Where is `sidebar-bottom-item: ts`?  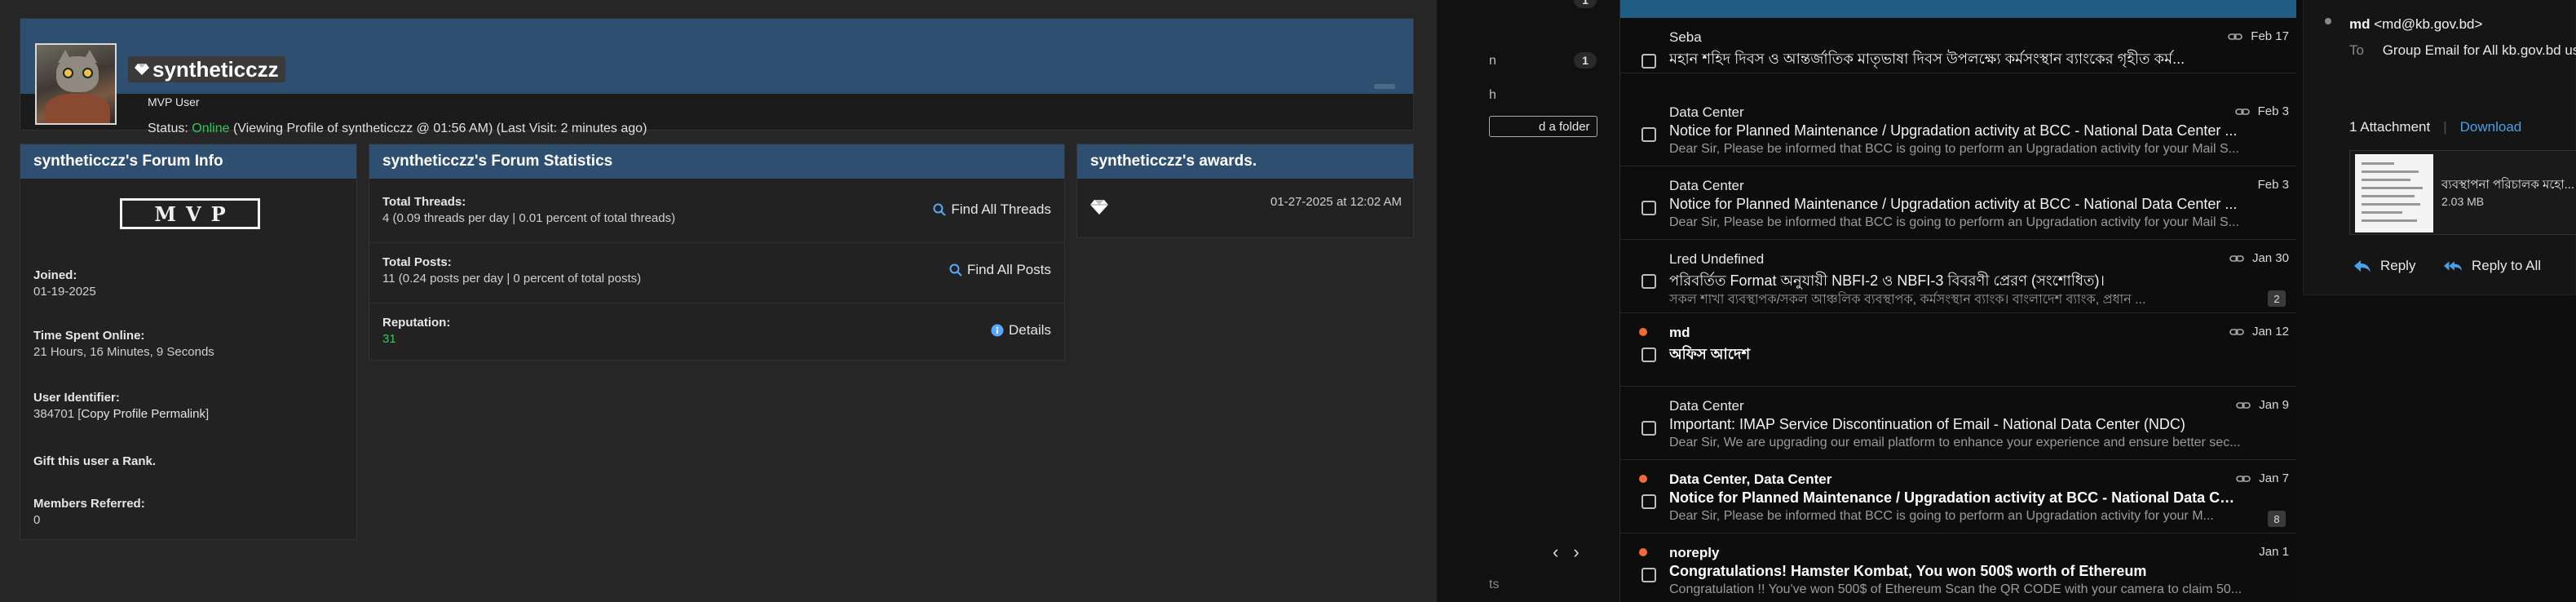
sidebar-bottom-item: ts is located at coordinates (1494, 585).